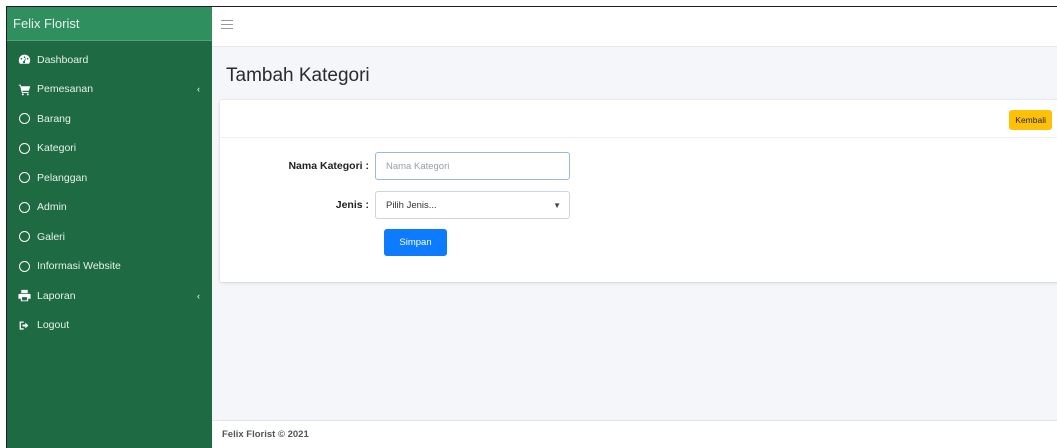 Image resolution: width=1057 pixels, height=448 pixels. Describe the element at coordinates (109, 149) in the screenshot. I see `sidebar-item-kategori: Kategori` at that location.